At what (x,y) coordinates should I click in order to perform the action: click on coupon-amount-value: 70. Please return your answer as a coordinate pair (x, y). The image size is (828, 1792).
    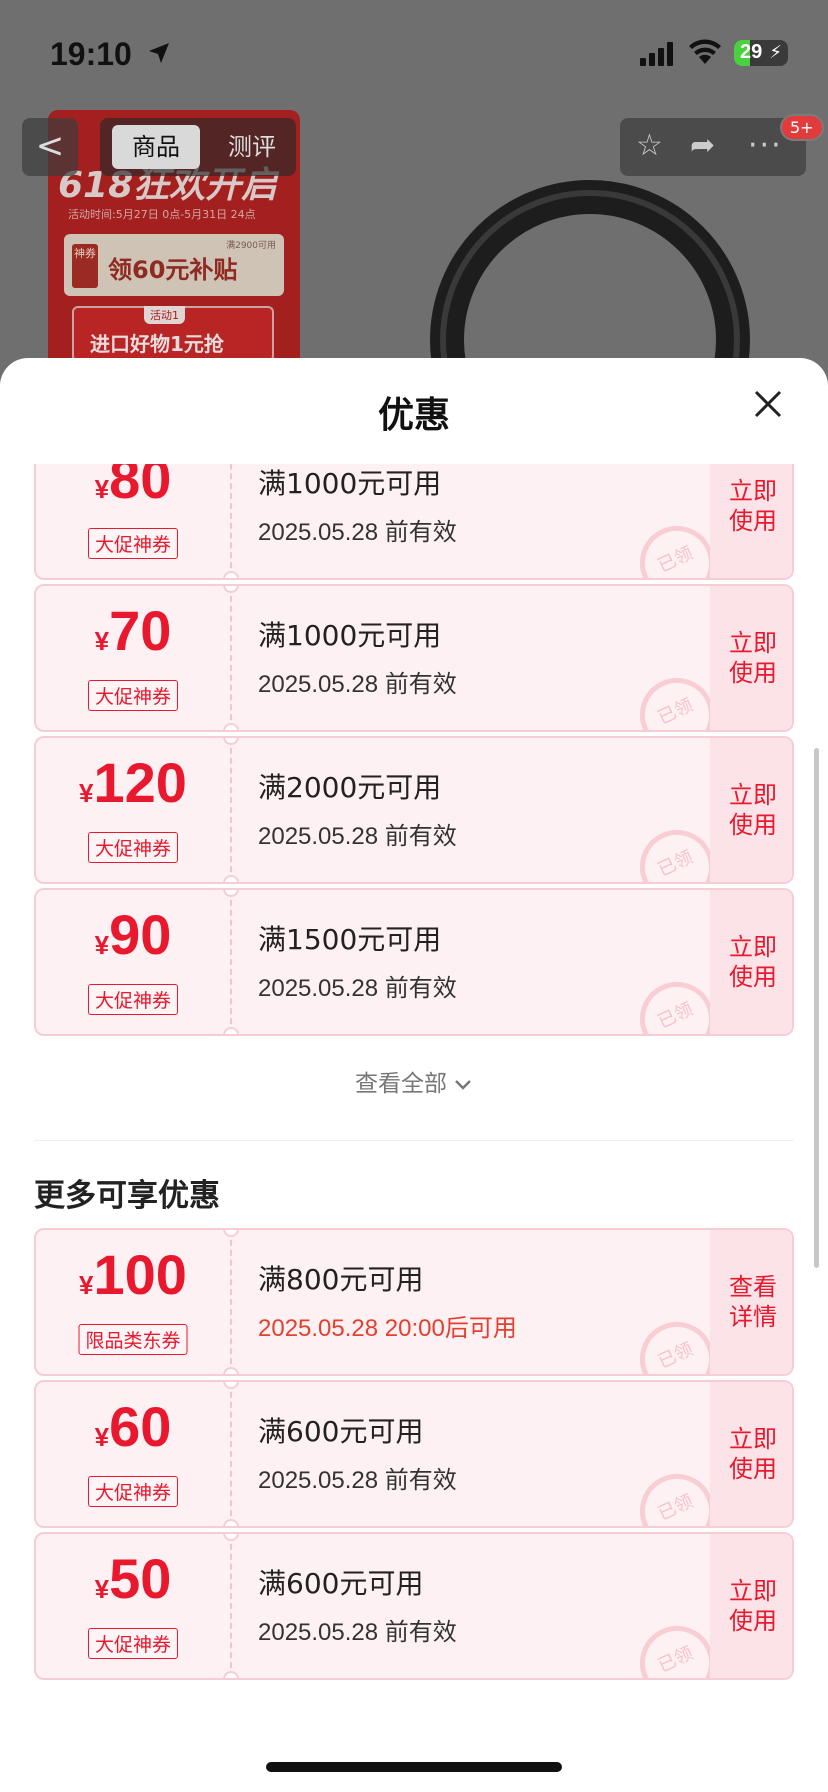
    Looking at the image, I should click on (140, 630).